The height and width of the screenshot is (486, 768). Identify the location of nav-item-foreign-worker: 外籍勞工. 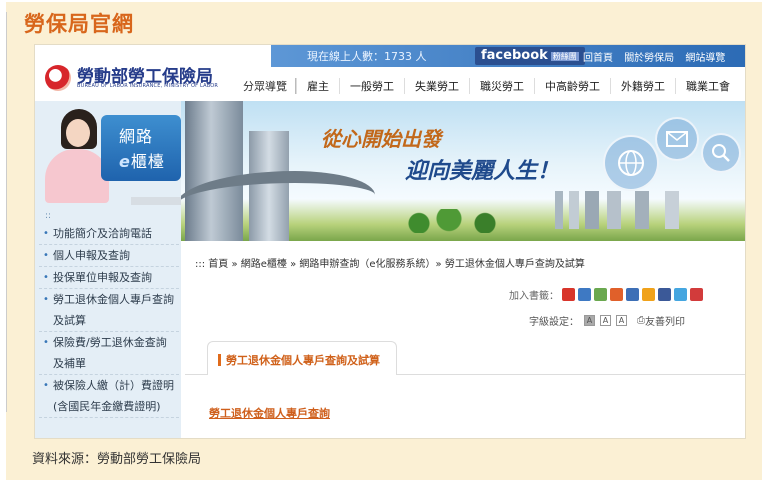
(642, 86).